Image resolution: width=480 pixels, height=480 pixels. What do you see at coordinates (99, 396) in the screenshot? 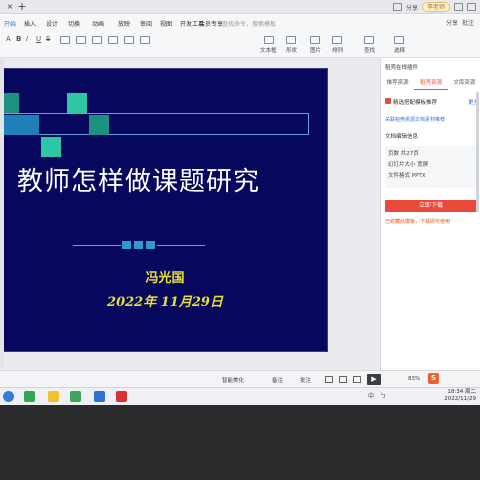
I see `app-icon-blue` at bounding box center [99, 396].